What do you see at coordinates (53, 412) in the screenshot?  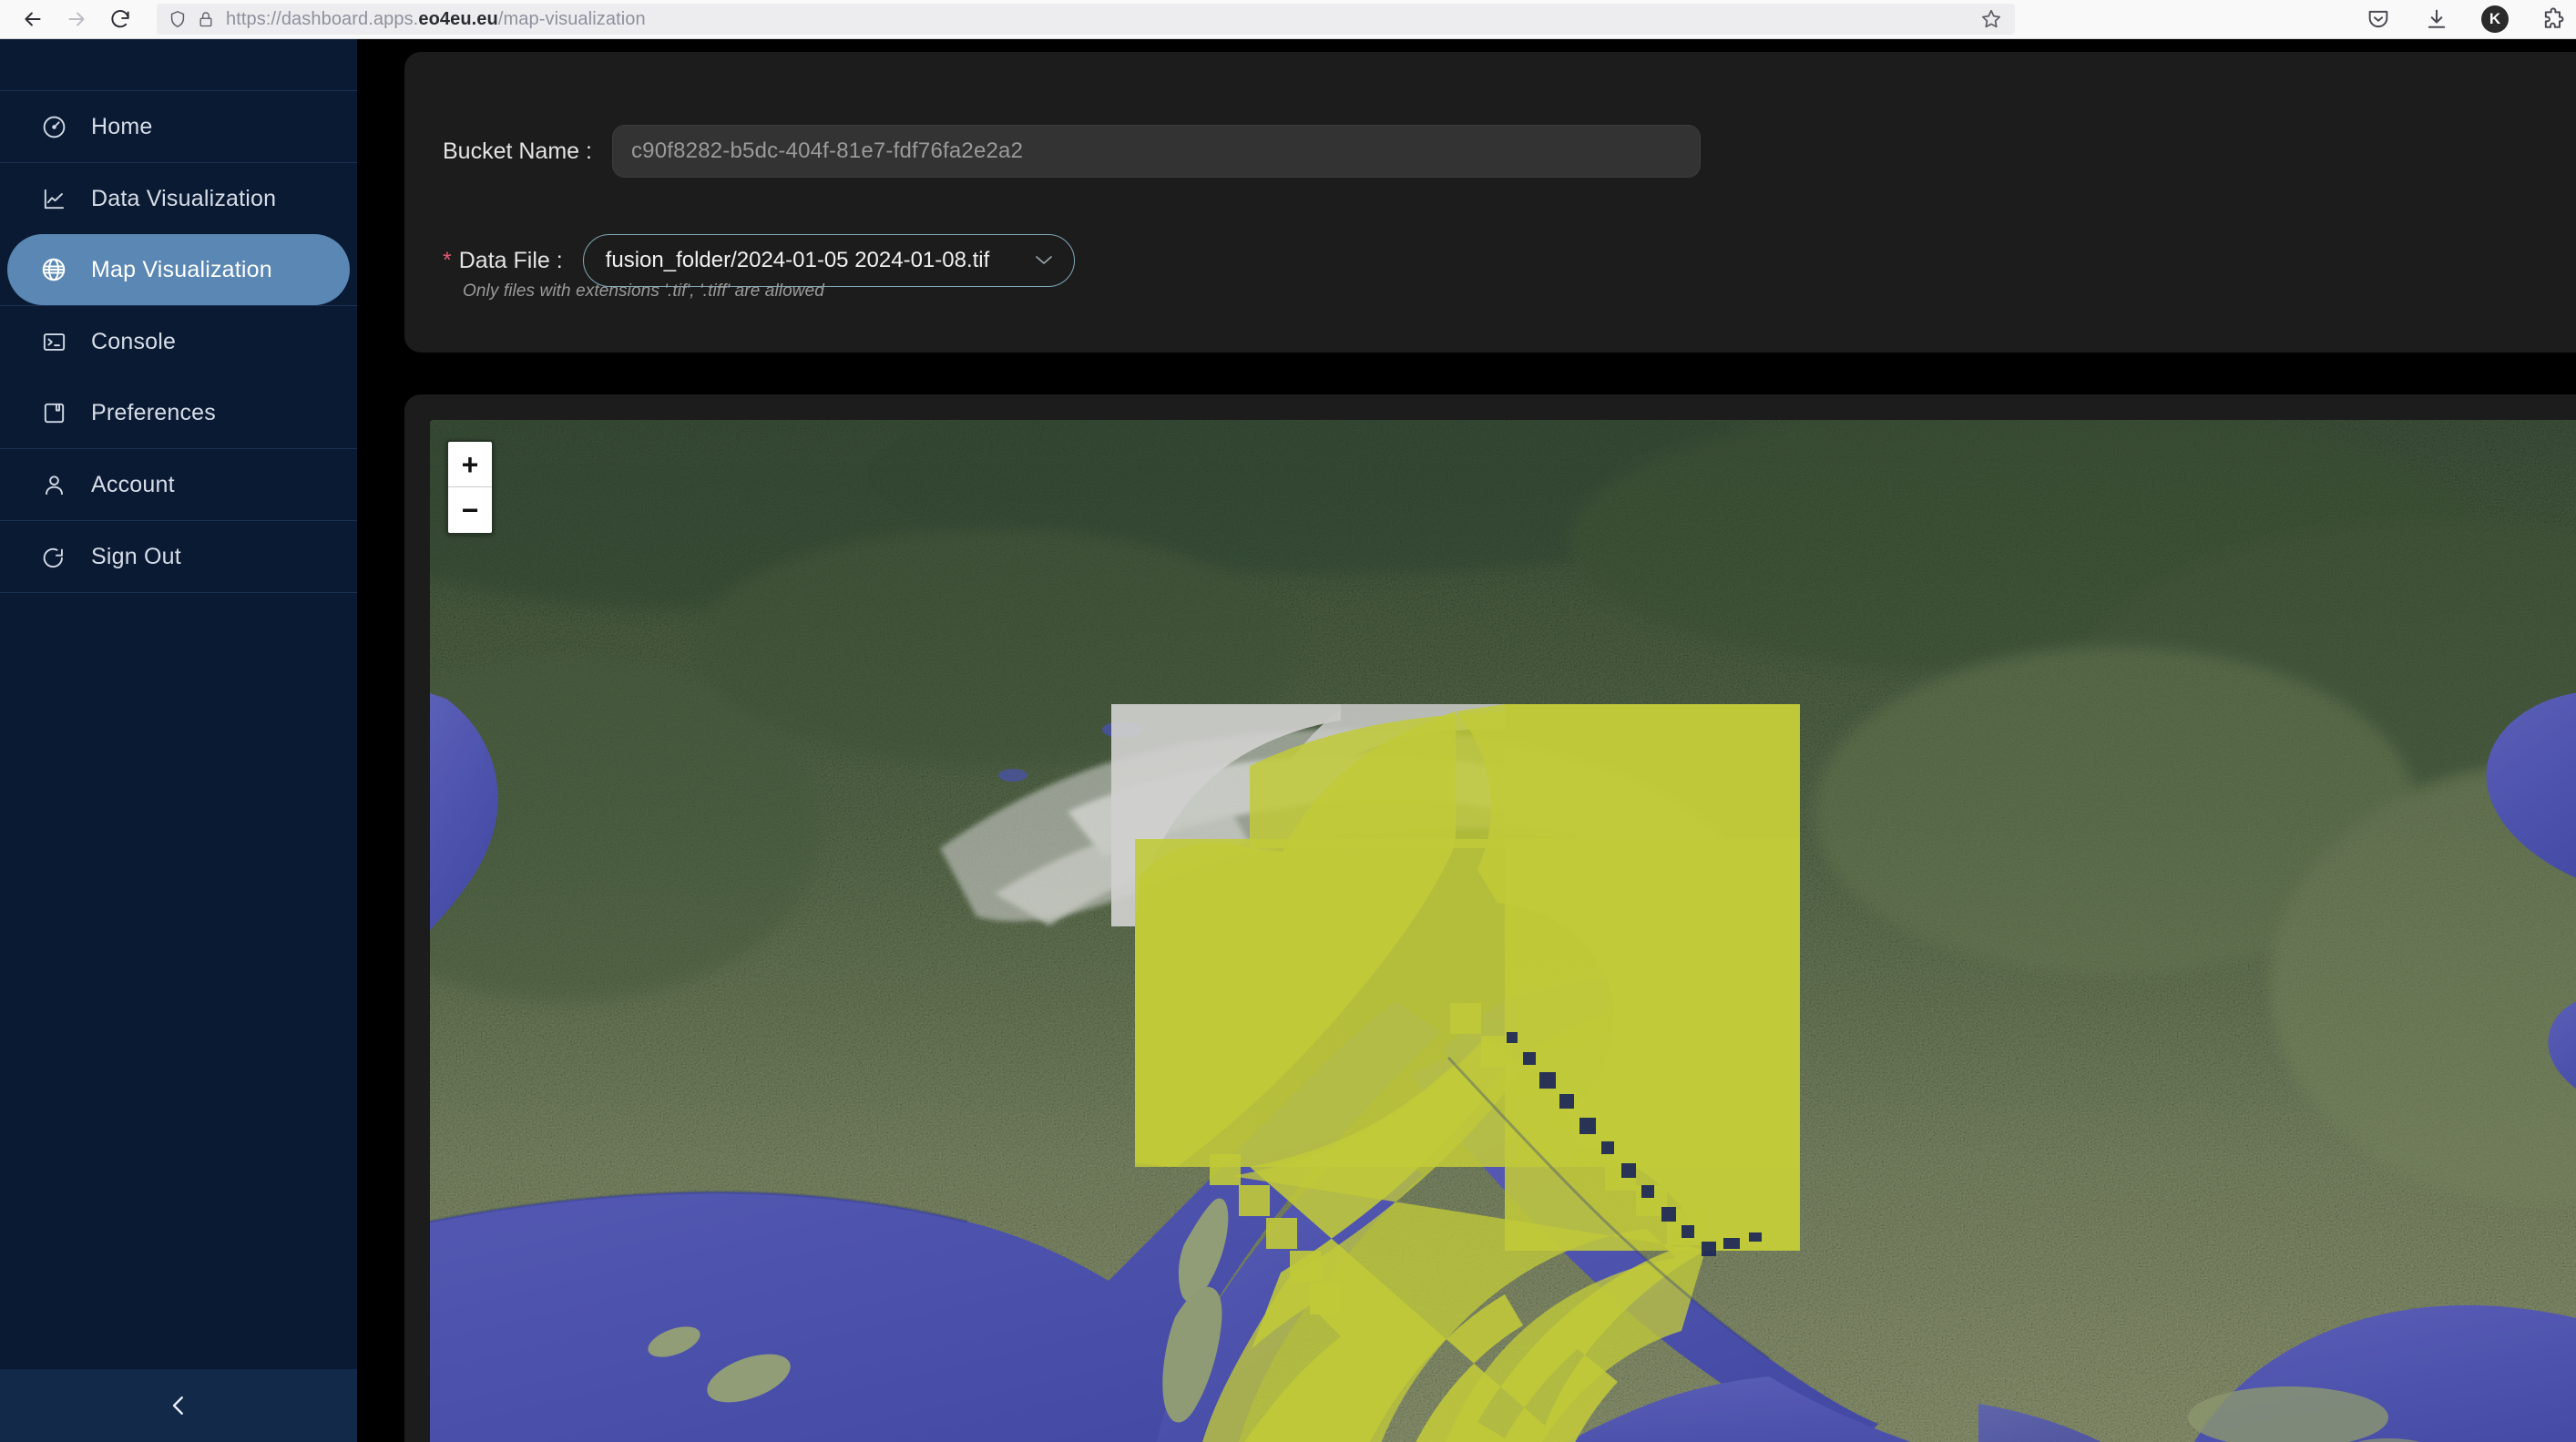 I see `save-disk-icon` at bounding box center [53, 412].